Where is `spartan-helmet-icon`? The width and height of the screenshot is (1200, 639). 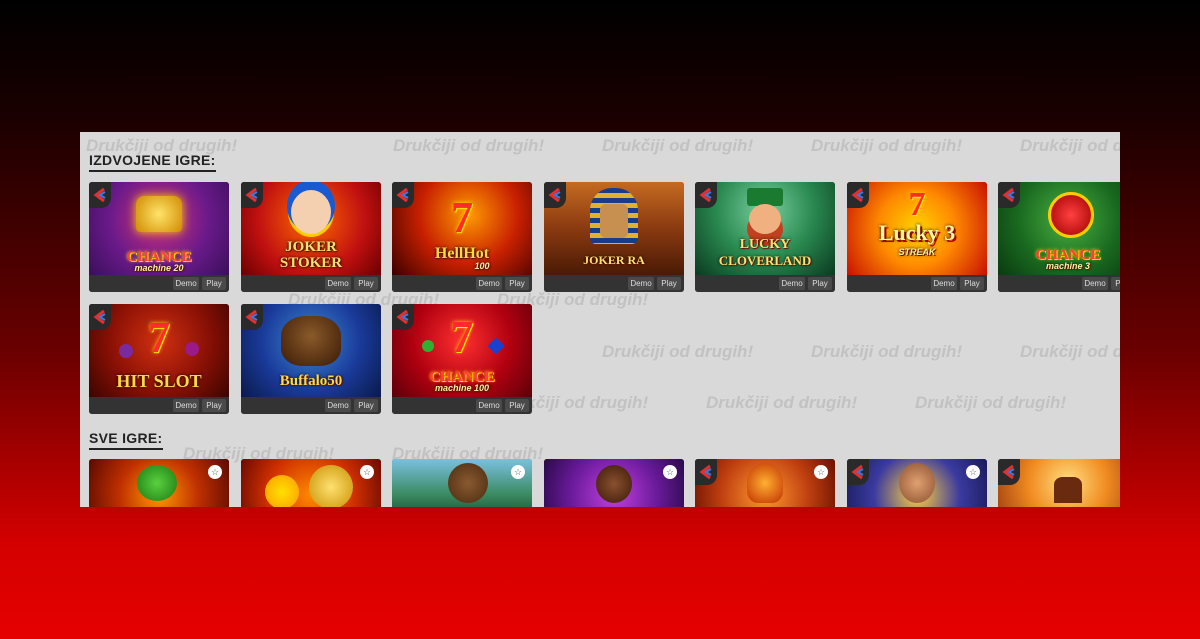 spartan-helmet-icon is located at coordinates (765, 483).